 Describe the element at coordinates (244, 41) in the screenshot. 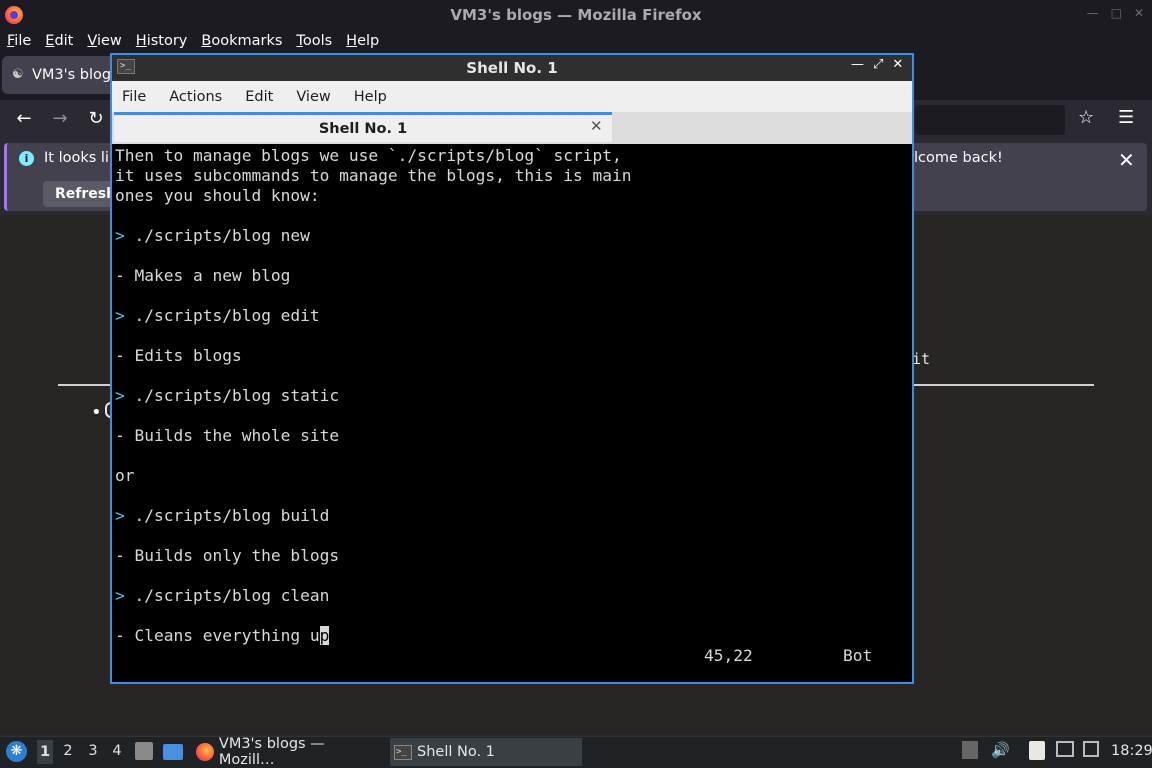

I see `menu-bookmarks: Bookmarks` at that location.